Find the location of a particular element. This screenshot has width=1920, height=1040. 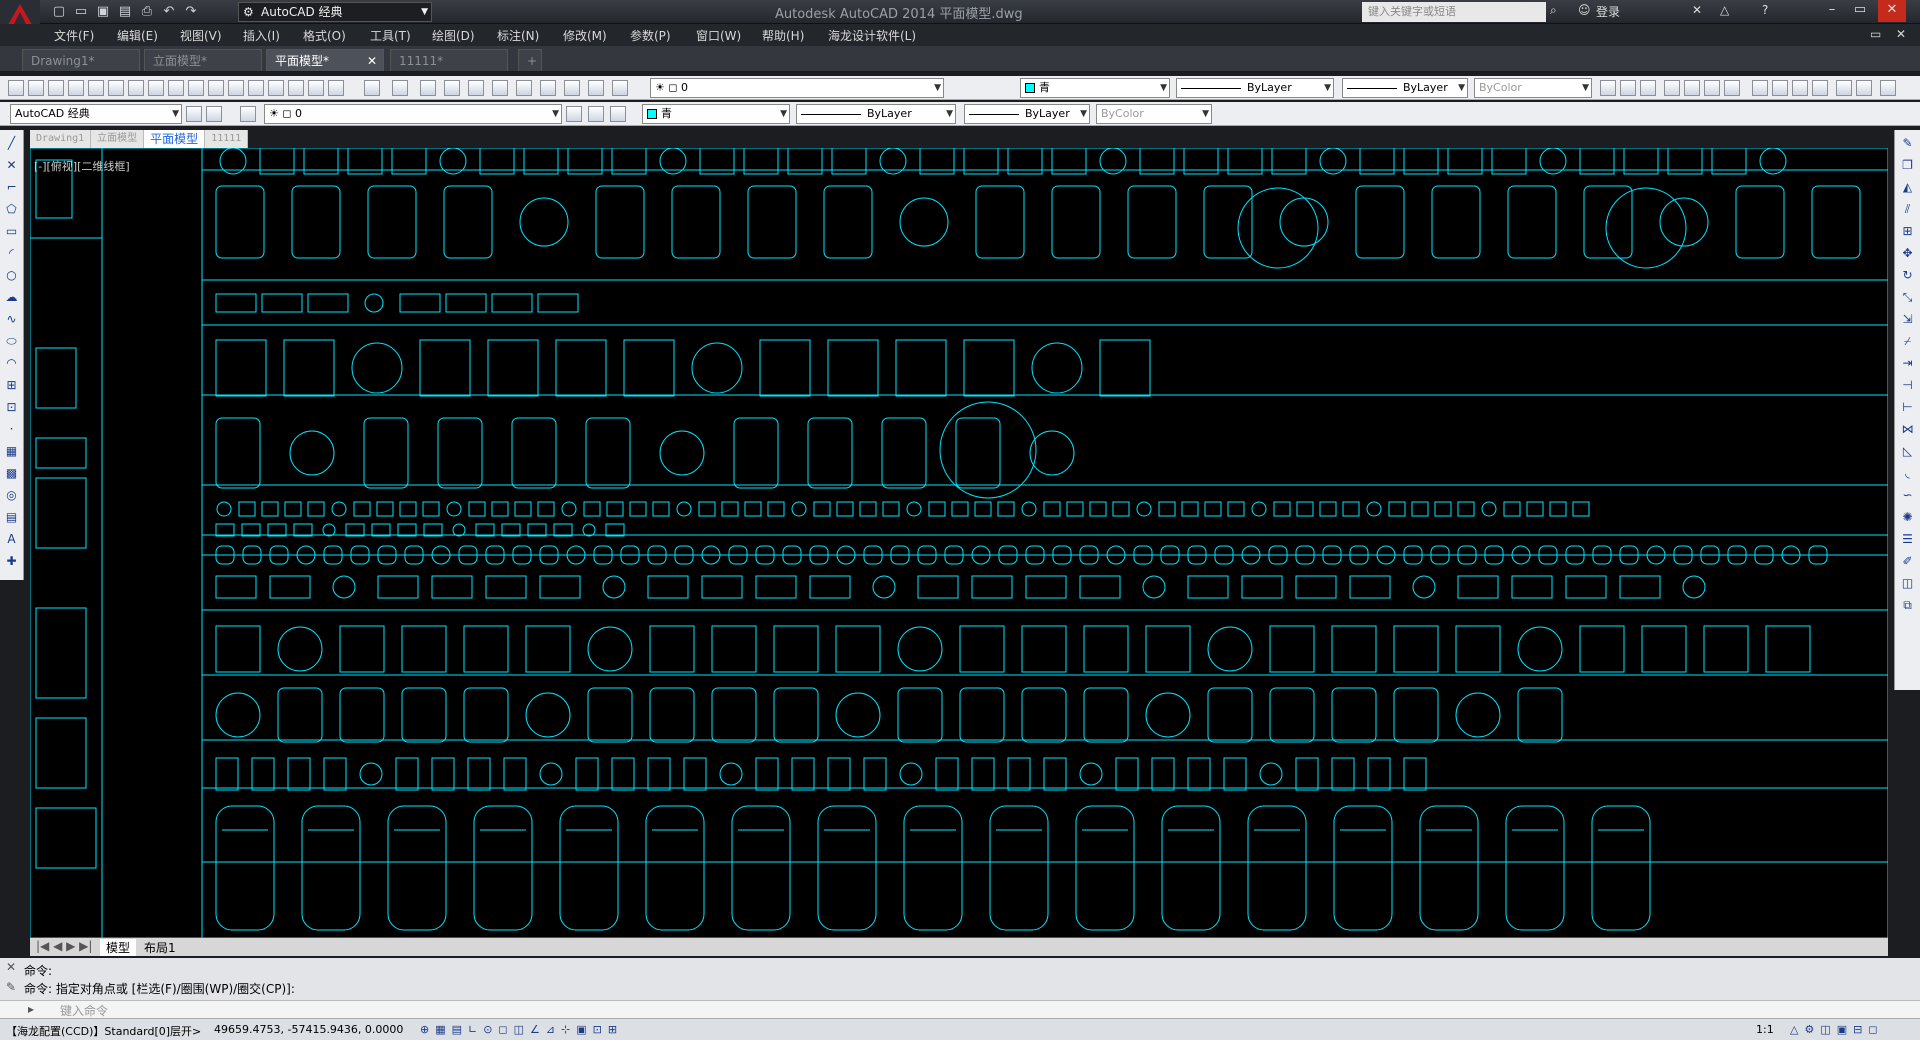

menu-format: 格式(O) is located at coordinates (324, 35).